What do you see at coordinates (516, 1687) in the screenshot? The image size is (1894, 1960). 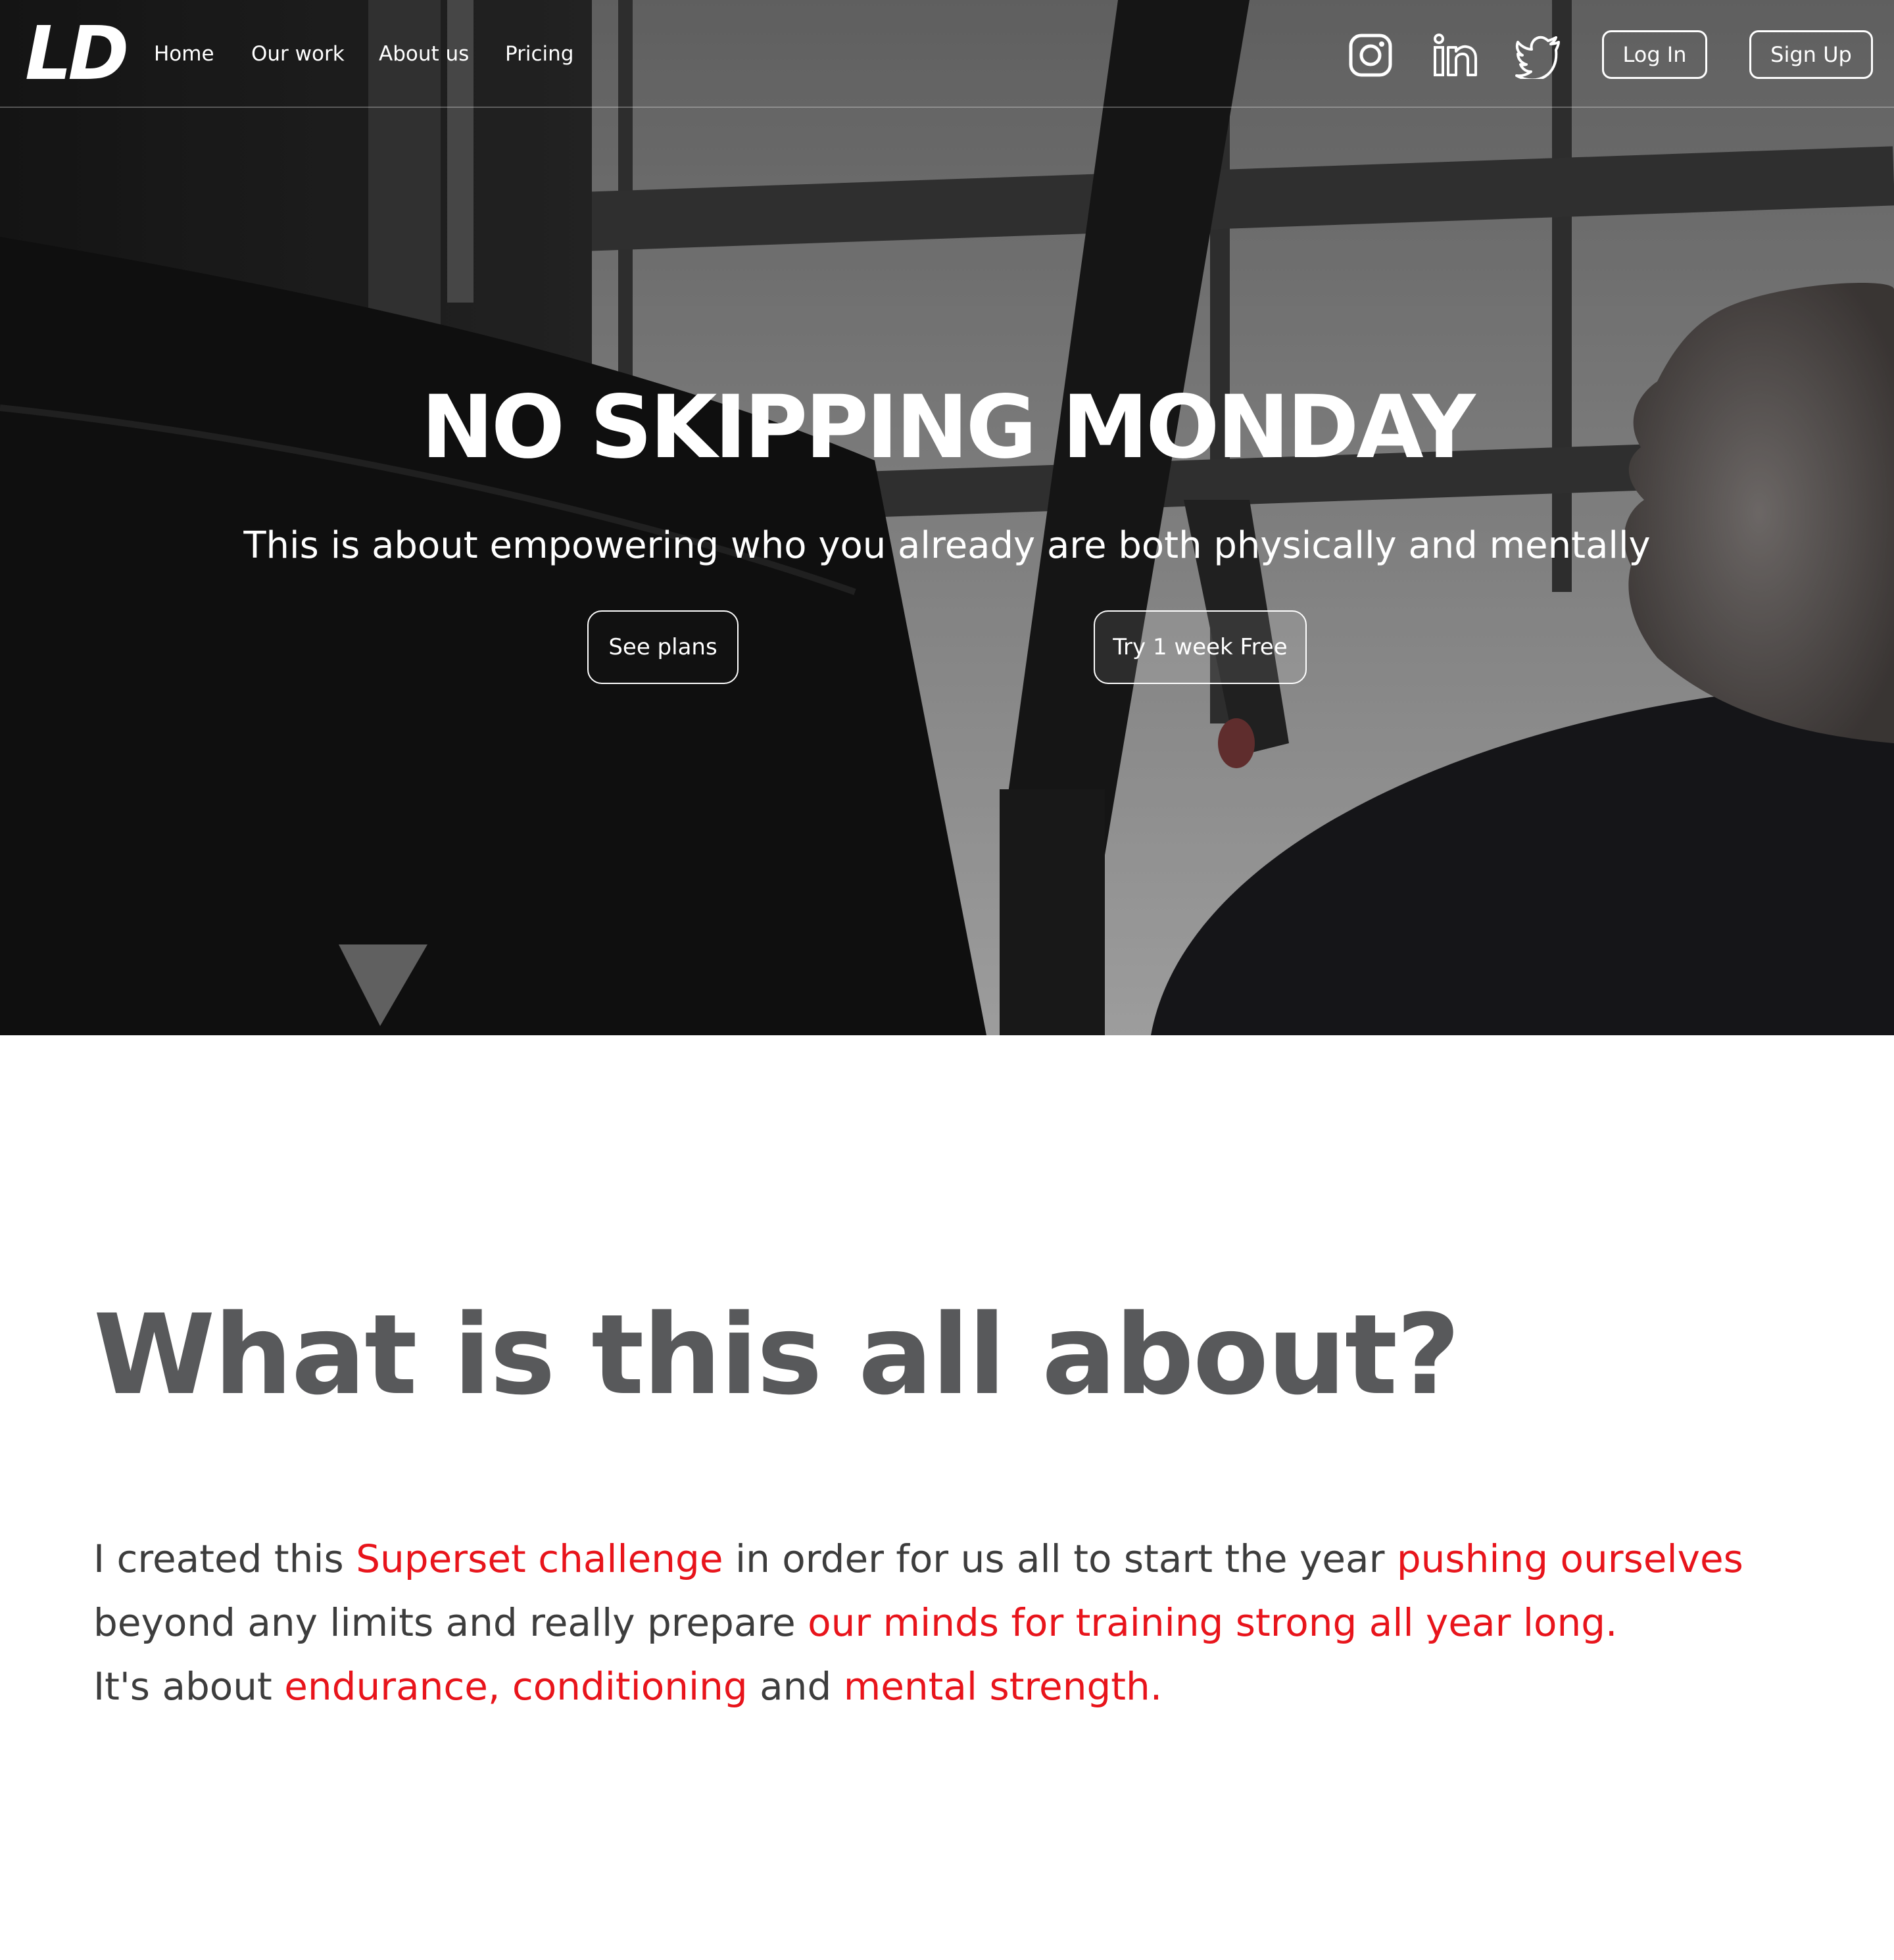 I see `highlight-text: endurance, conditioning` at bounding box center [516, 1687].